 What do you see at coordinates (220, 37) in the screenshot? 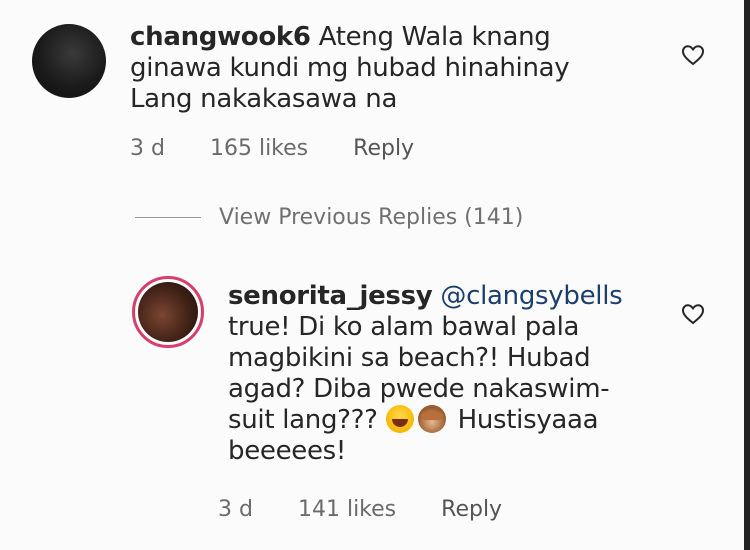
I see `username-link: changwook6` at bounding box center [220, 37].